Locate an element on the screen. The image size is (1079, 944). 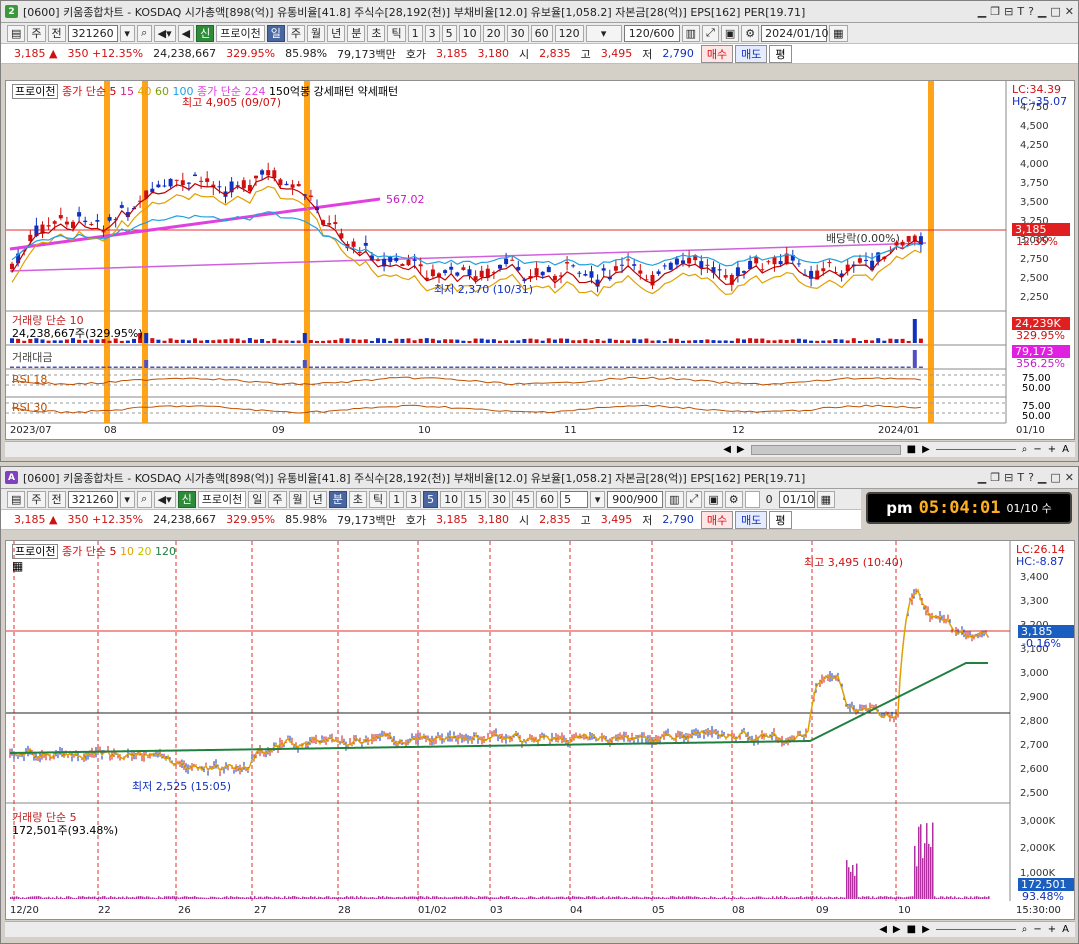
period-minute: 분 is located at coordinates (337, 499).